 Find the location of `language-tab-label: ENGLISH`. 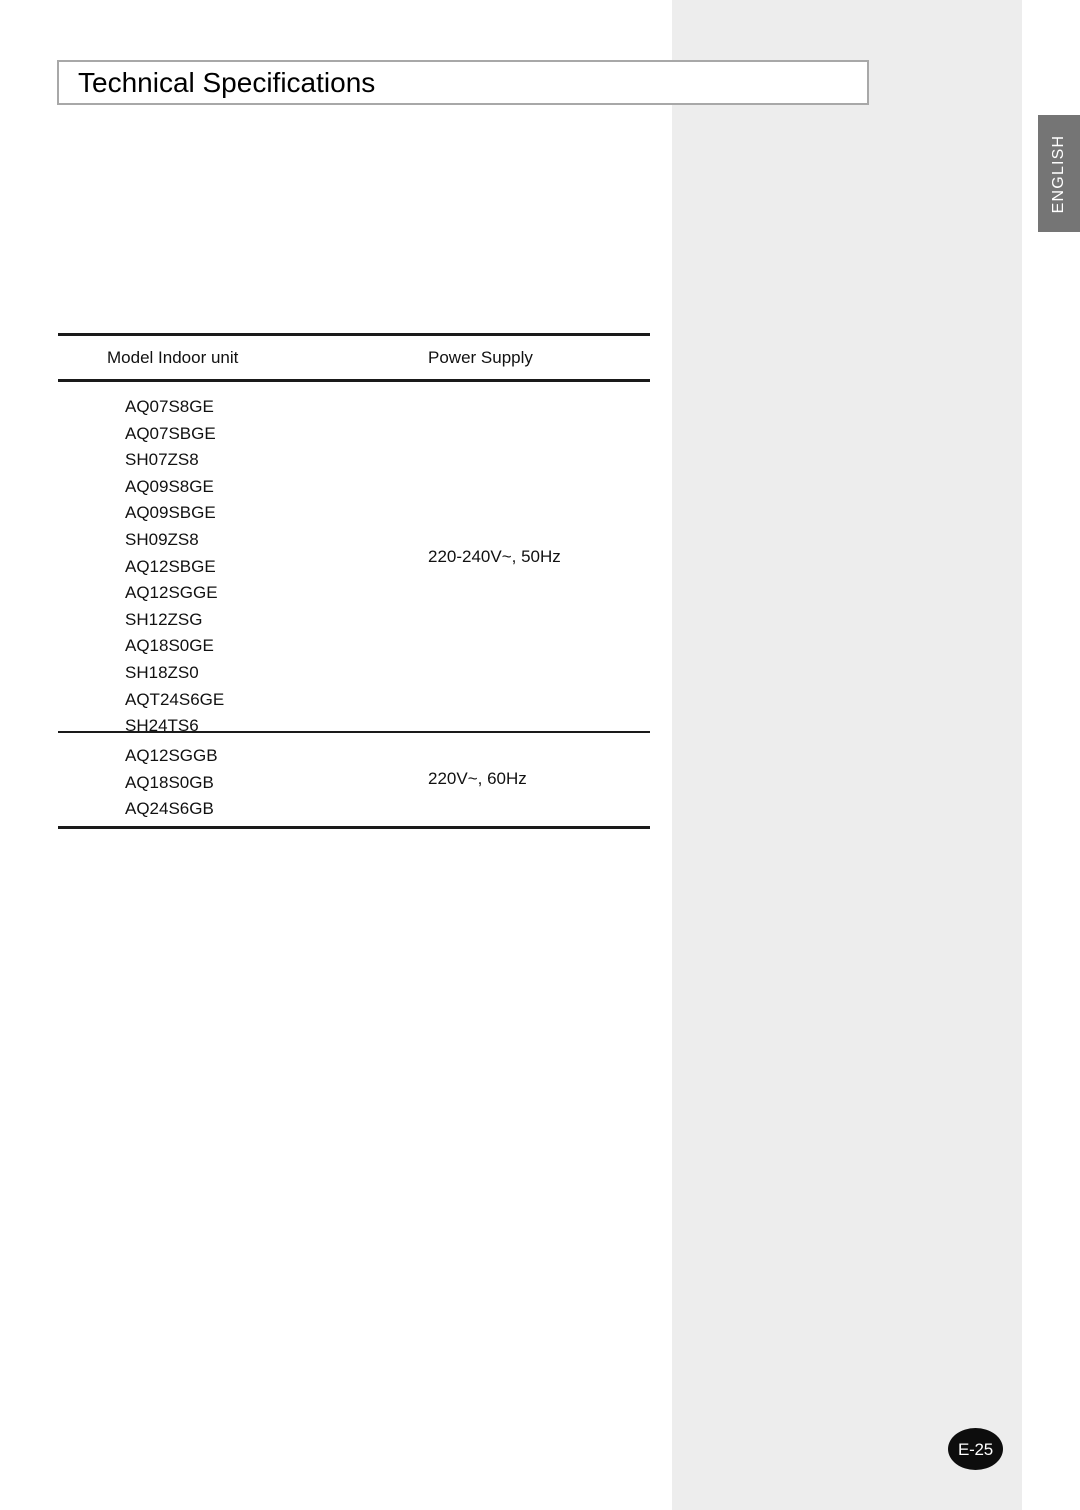

language-tab-label: ENGLISH is located at coordinates (1058, 173).